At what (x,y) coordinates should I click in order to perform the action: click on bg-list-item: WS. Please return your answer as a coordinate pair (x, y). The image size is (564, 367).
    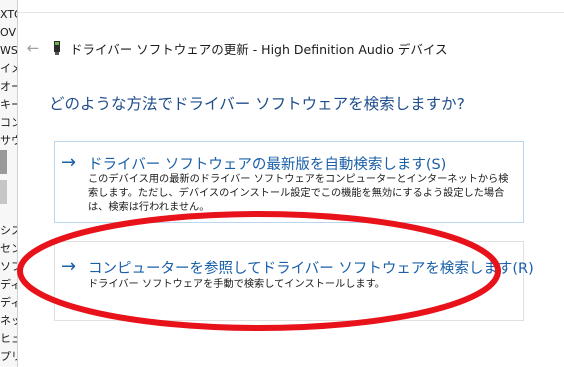
    Looking at the image, I should click on (8, 50).